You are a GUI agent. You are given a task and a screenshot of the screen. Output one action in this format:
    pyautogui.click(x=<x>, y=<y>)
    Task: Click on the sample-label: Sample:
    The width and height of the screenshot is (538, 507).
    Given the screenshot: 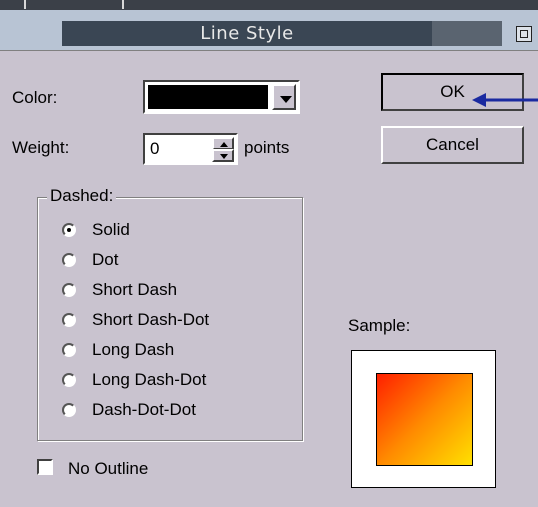 What is the action you would take?
    pyautogui.click(x=379, y=325)
    